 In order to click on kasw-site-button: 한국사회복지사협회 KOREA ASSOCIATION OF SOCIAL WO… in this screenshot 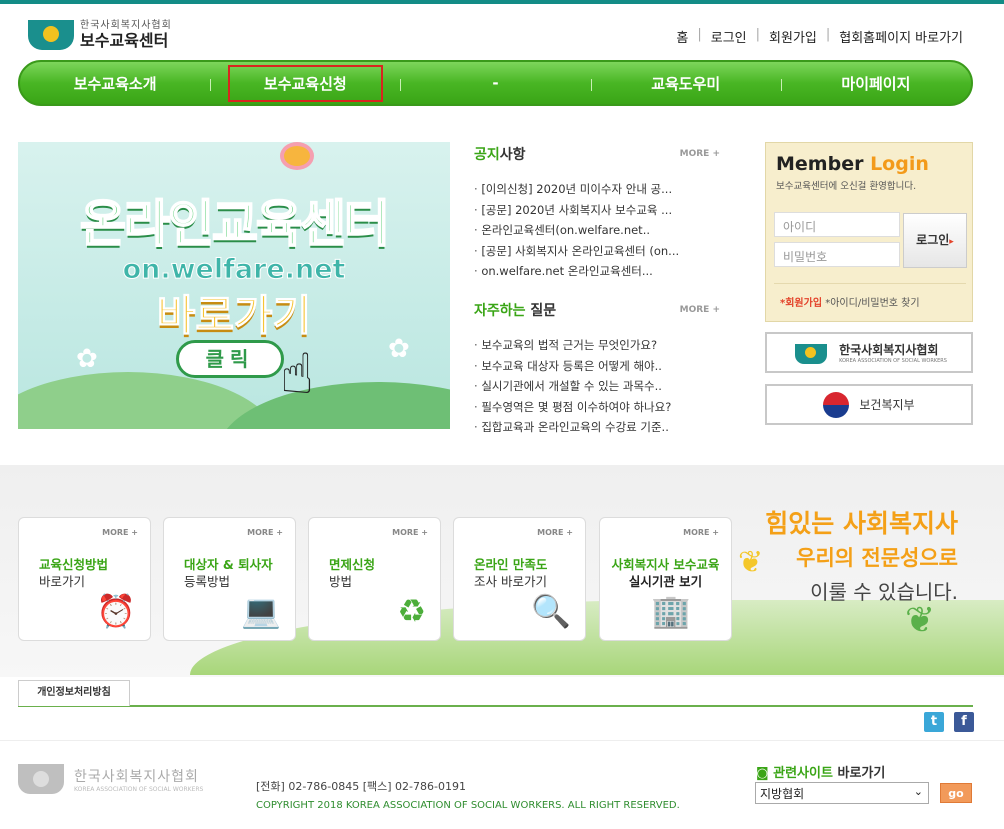, I will do `click(869, 352)`.